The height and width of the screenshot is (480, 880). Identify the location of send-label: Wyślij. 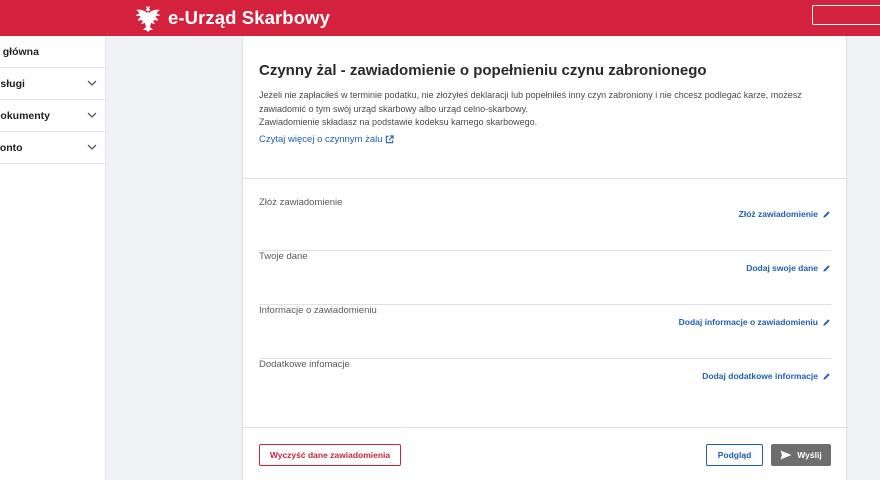
(809, 455).